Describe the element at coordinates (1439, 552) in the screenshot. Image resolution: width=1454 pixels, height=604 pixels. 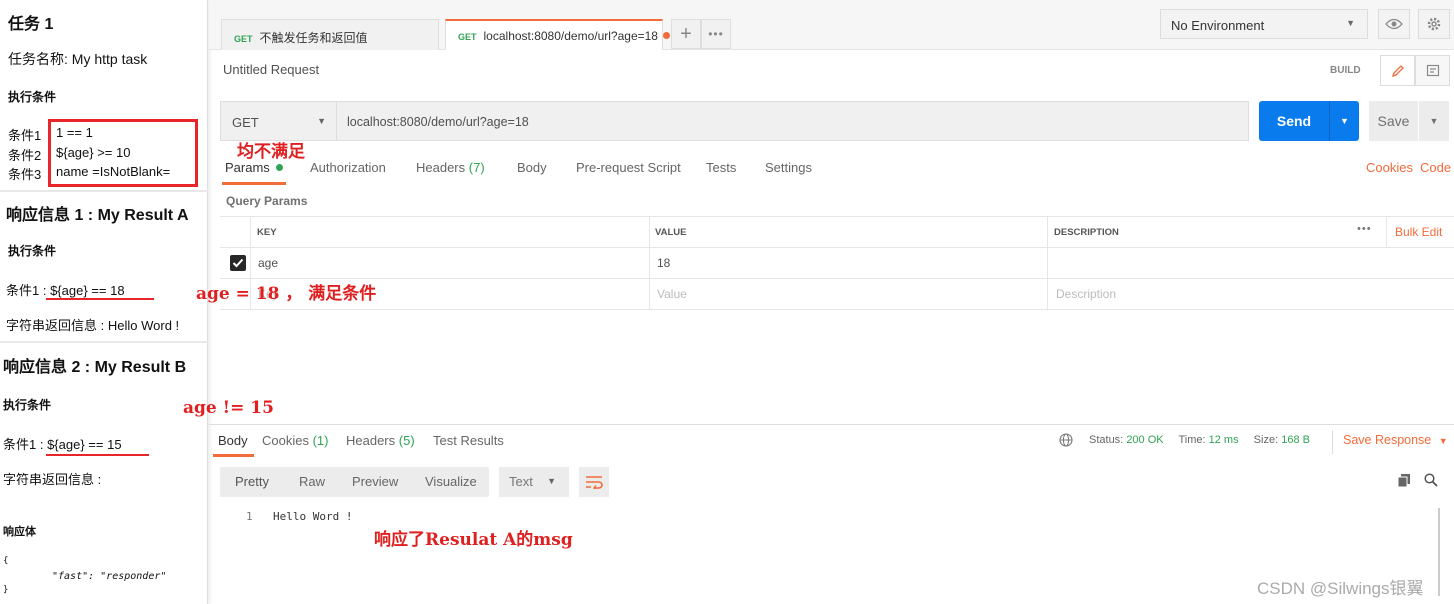
I see `editor-scrollbar` at that location.